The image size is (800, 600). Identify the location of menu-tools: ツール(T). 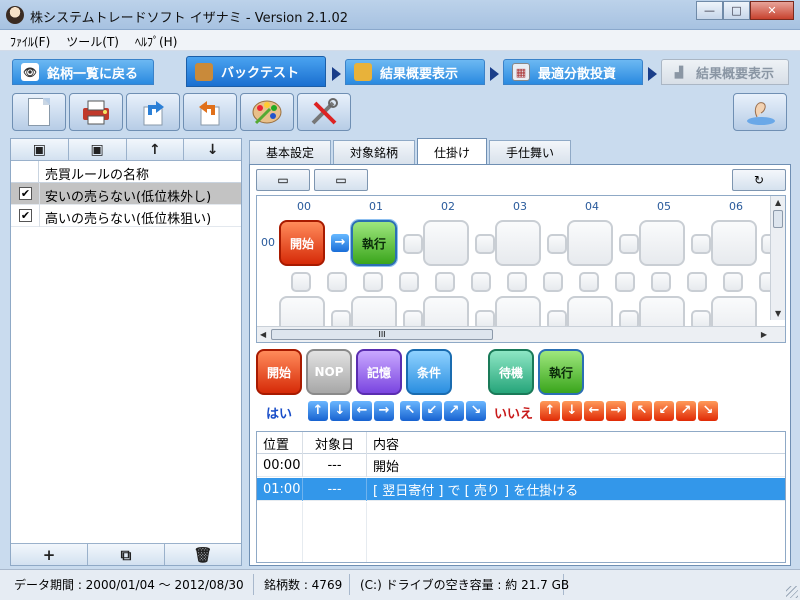
(90, 40).